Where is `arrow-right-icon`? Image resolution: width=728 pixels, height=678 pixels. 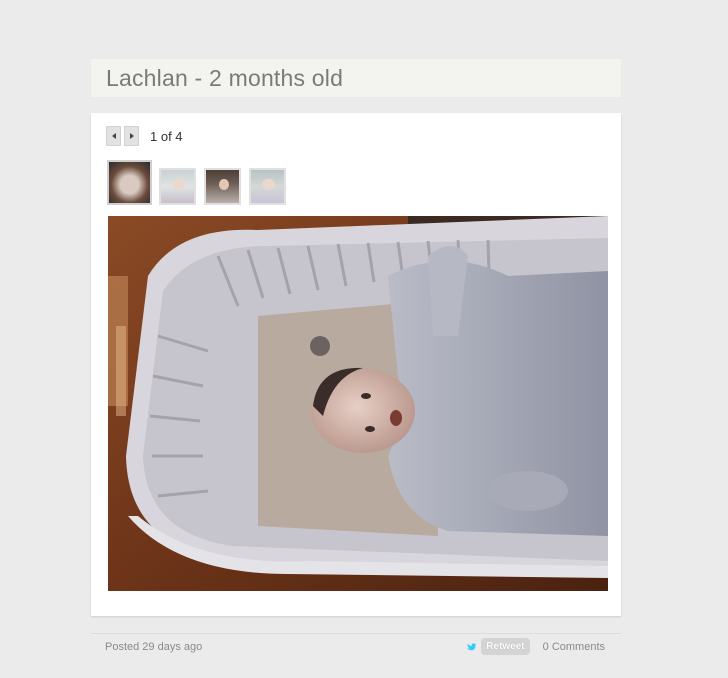 arrow-right-icon is located at coordinates (131, 136).